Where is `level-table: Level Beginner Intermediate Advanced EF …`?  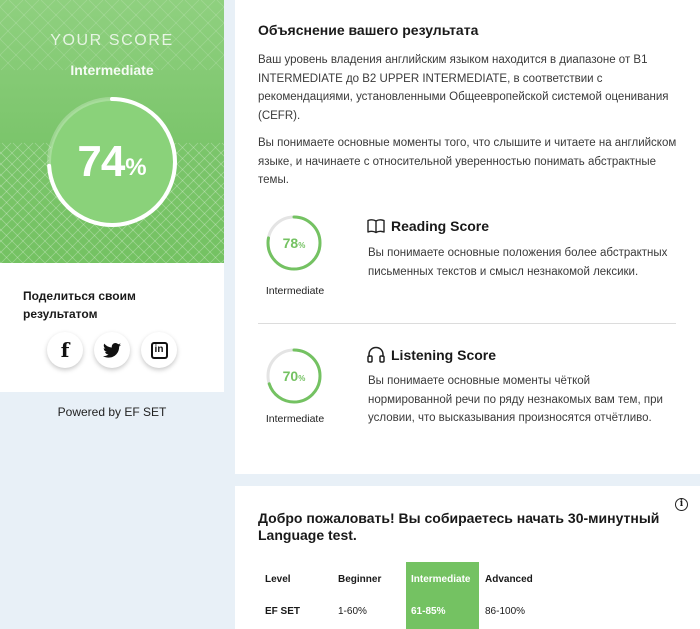
level-table: Level Beginner Intermediate Advanced EF … is located at coordinates (467, 588).